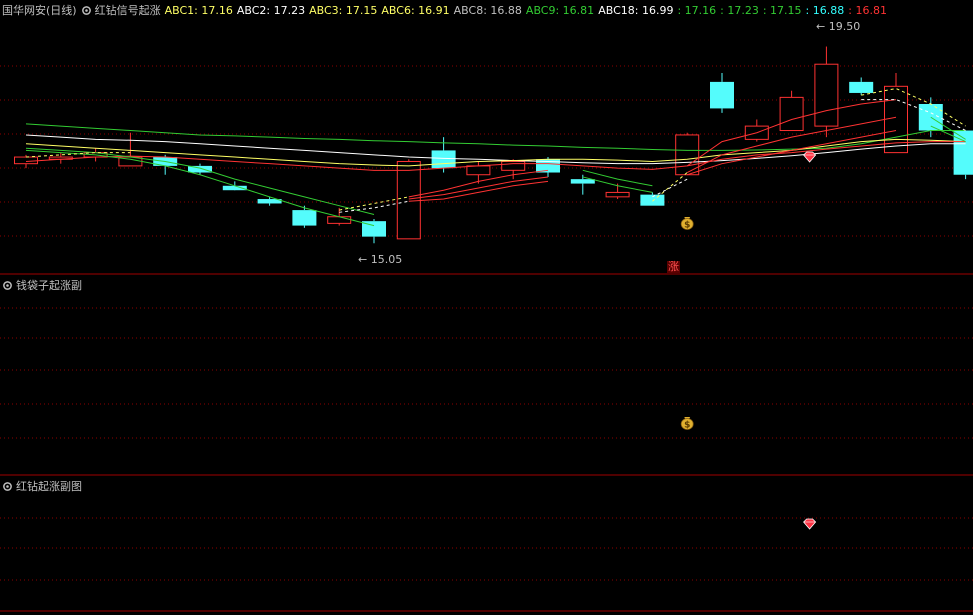  Describe the element at coordinates (49, 486) in the screenshot. I see `sub-panel-2-label: 红钻起涨副图` at that location.